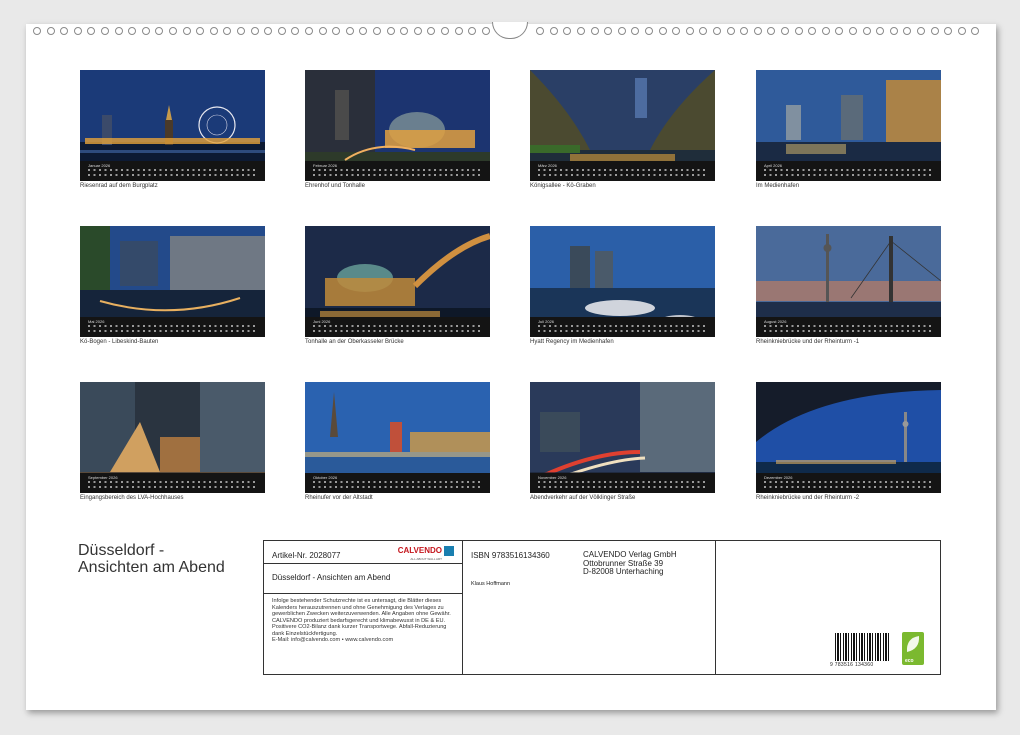 This screenshot has width=1020, height=735. I want to click on month-thumb-1: Januar 2026 Riesenrad auf dem Burgplatz, so click(172, 129).